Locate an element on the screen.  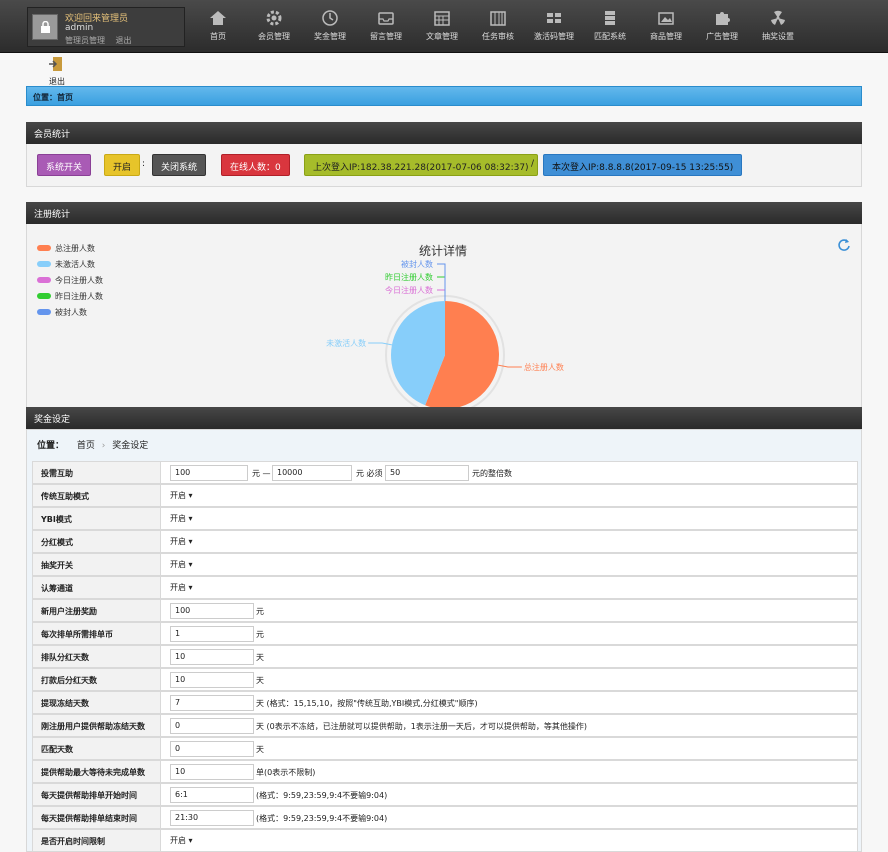
settings-row: 每次排单所需排单币 1 元 is located at coordinates (445, 633).